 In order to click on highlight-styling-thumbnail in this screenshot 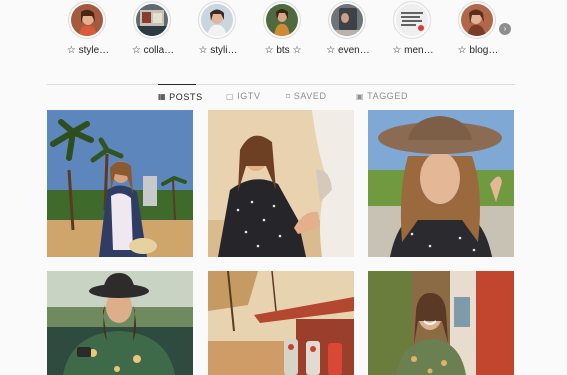, I will do `click(217, 20)`.